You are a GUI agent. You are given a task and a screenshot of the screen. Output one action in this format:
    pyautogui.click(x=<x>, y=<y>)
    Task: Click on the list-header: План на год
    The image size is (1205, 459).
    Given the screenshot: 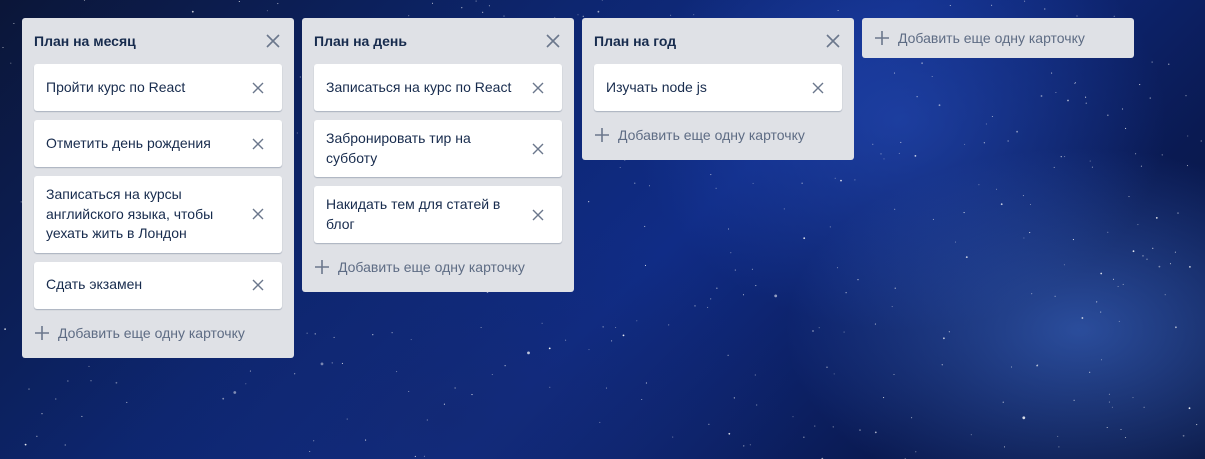 What is the action you would take?
    pyautogui.click(x=718, y=41)
    